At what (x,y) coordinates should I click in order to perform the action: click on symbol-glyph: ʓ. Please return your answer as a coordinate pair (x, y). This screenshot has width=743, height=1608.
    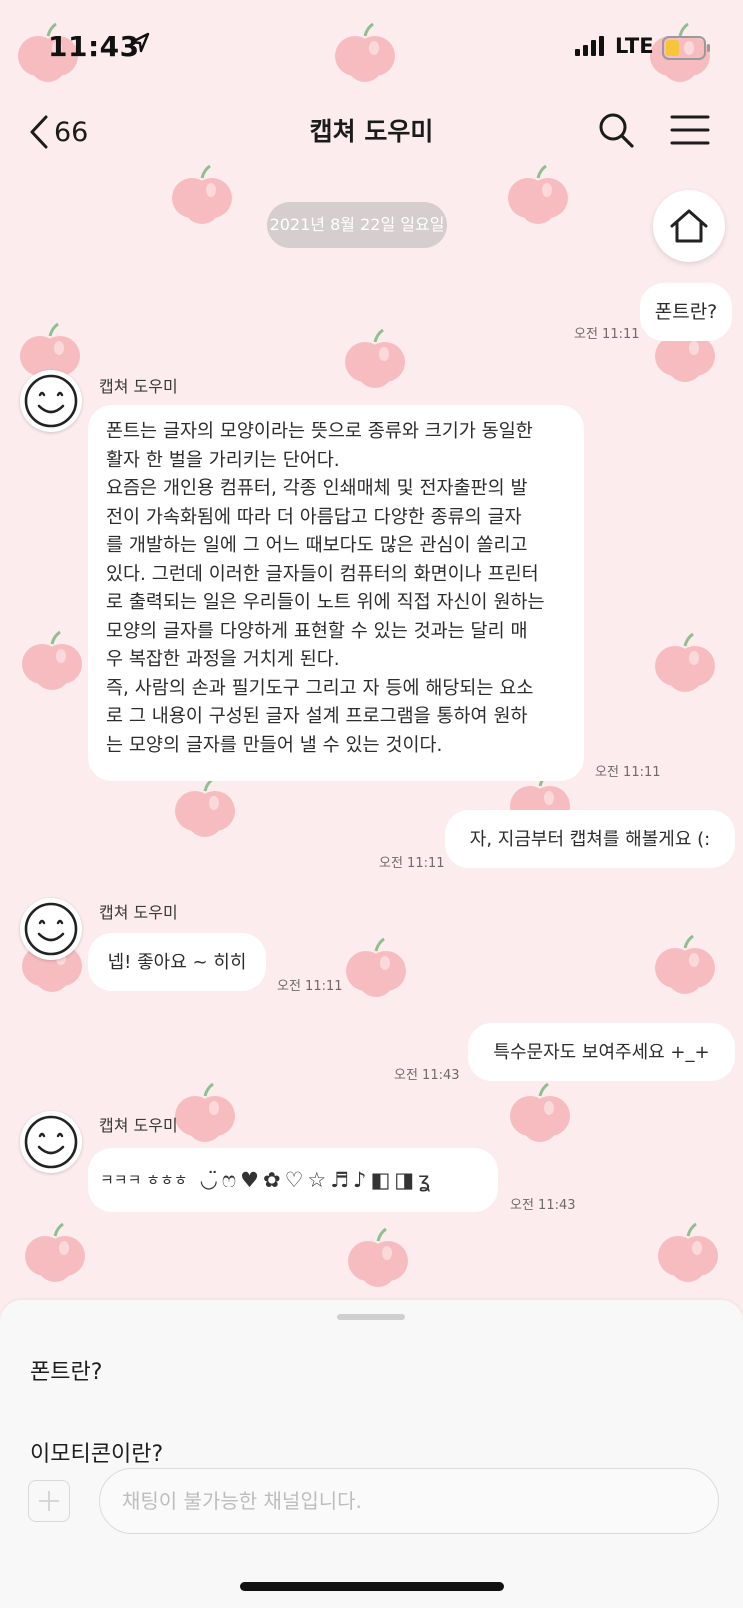
    Looking at the image, I should click on (424, 1180).